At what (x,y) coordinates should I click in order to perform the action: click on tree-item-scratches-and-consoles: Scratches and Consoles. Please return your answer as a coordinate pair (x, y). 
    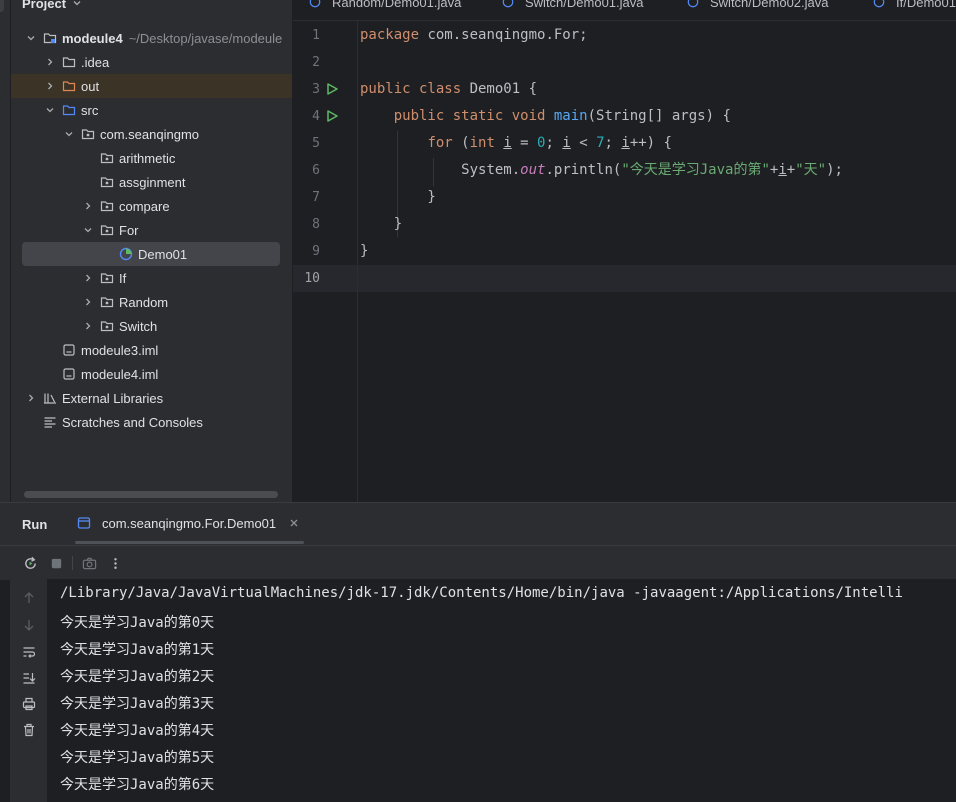
    Looking at the image, I should click on (151, 422).